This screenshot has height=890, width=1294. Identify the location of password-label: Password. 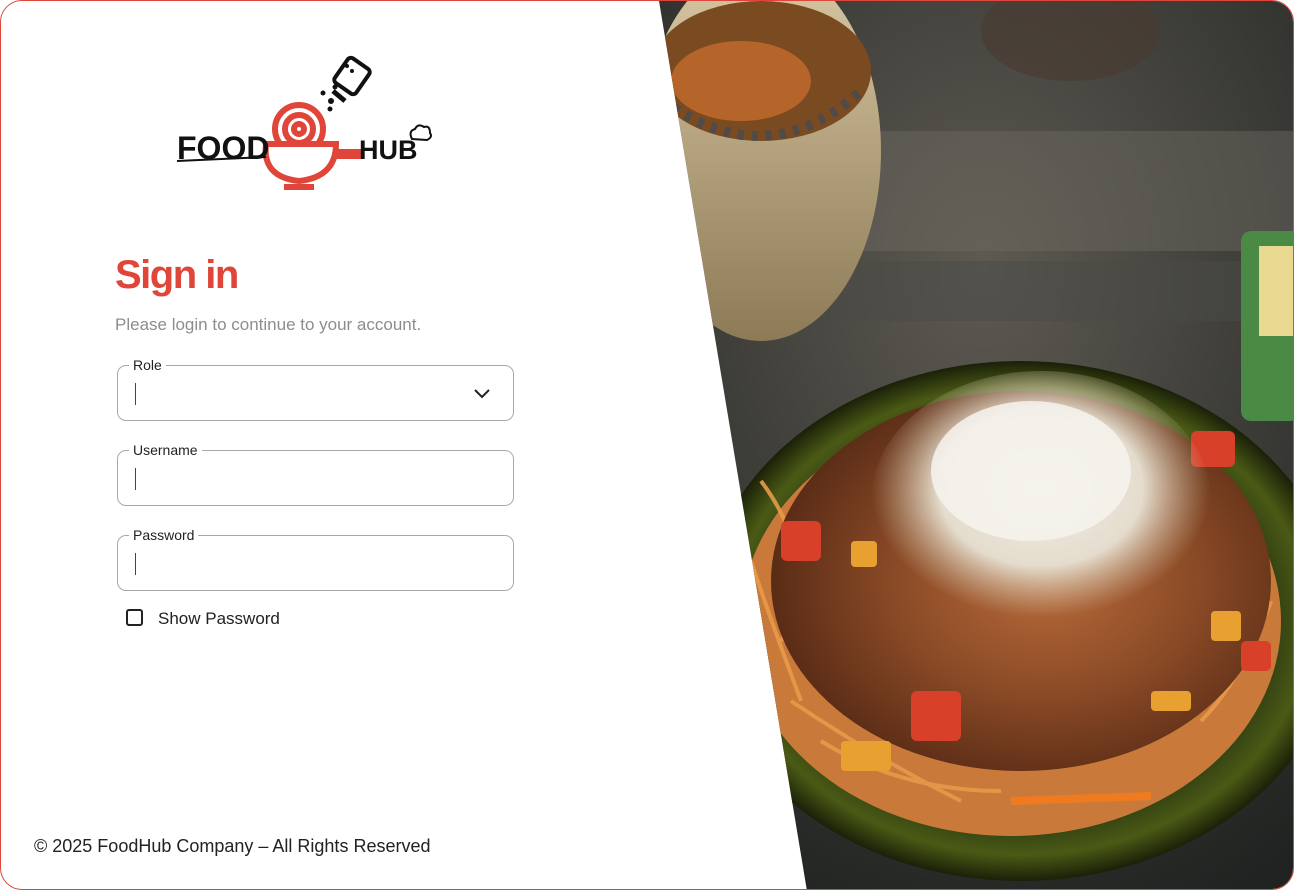
(164, 535).